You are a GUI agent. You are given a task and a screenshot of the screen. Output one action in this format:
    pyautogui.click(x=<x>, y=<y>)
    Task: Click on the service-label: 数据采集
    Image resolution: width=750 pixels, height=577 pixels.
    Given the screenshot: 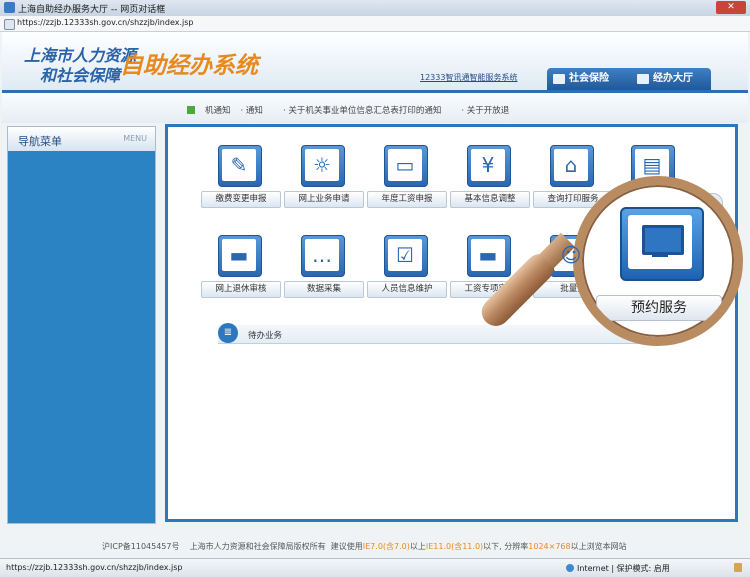 What is the action you would take?
    pyautogui.click(x=324, y=289)
    